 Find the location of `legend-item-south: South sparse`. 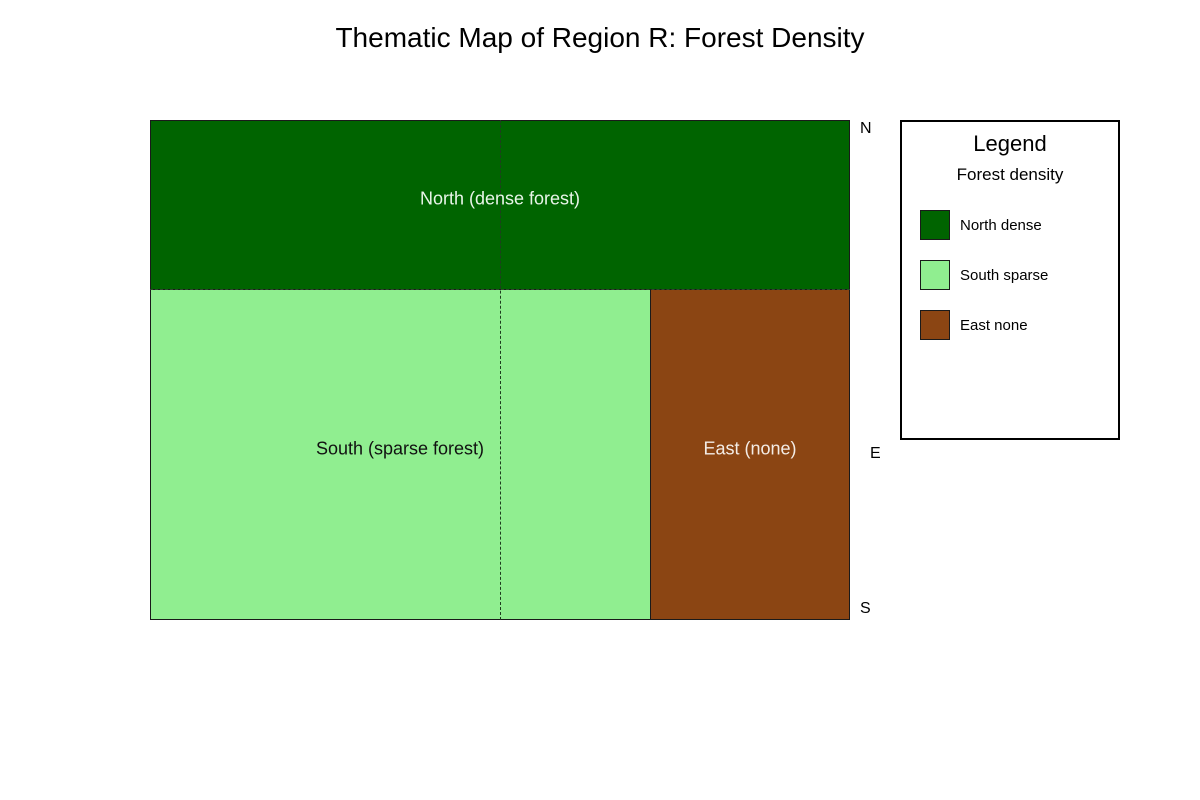

legend-item-south: South sparse is located at coordinates (1015, 275).